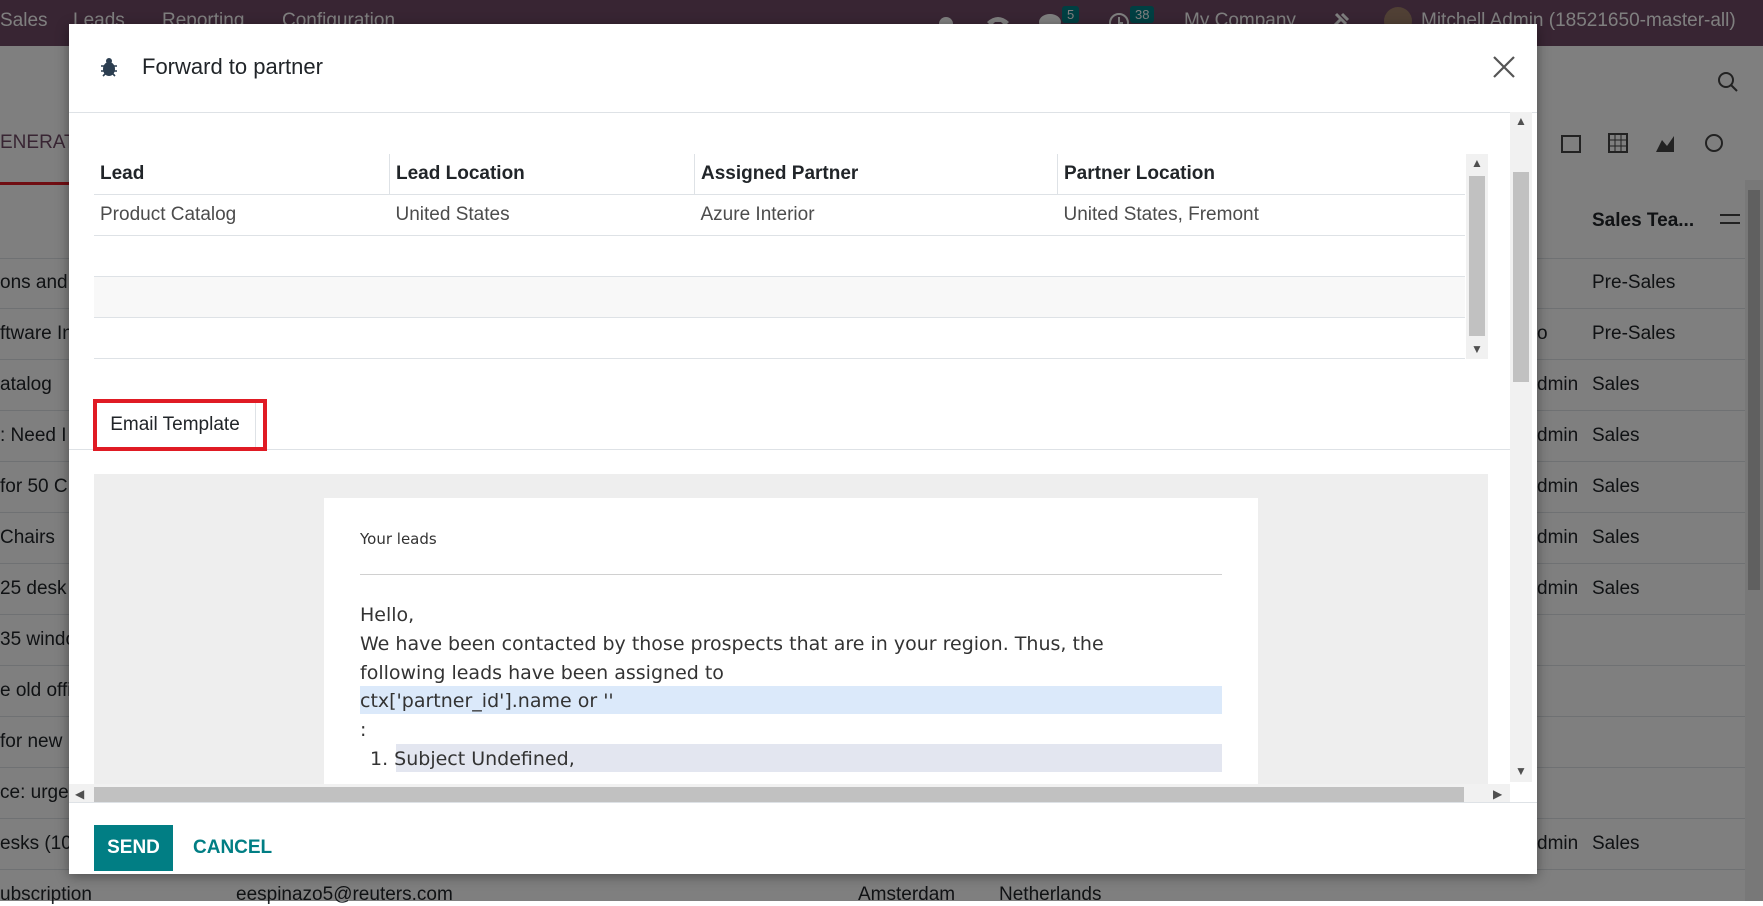 Image resolution: width=1763 pixels, height=906 pixels. What do you see at coordinates (1521, 277) in the screenshot?
I see `modal-scroll-thumb` at bounding box center [1521, 277].